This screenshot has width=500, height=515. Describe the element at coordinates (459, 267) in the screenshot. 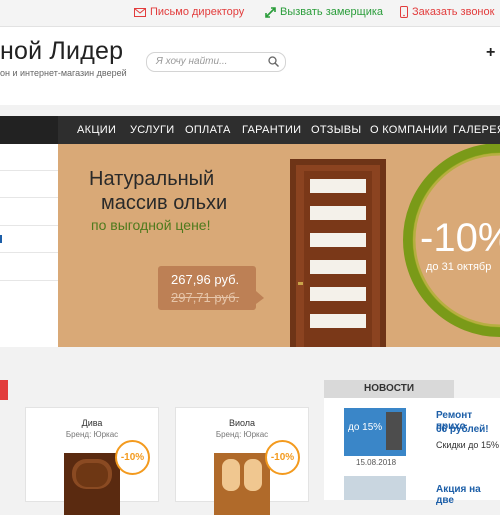

I see `banner-discount-date: до 31 октябр` at that location.